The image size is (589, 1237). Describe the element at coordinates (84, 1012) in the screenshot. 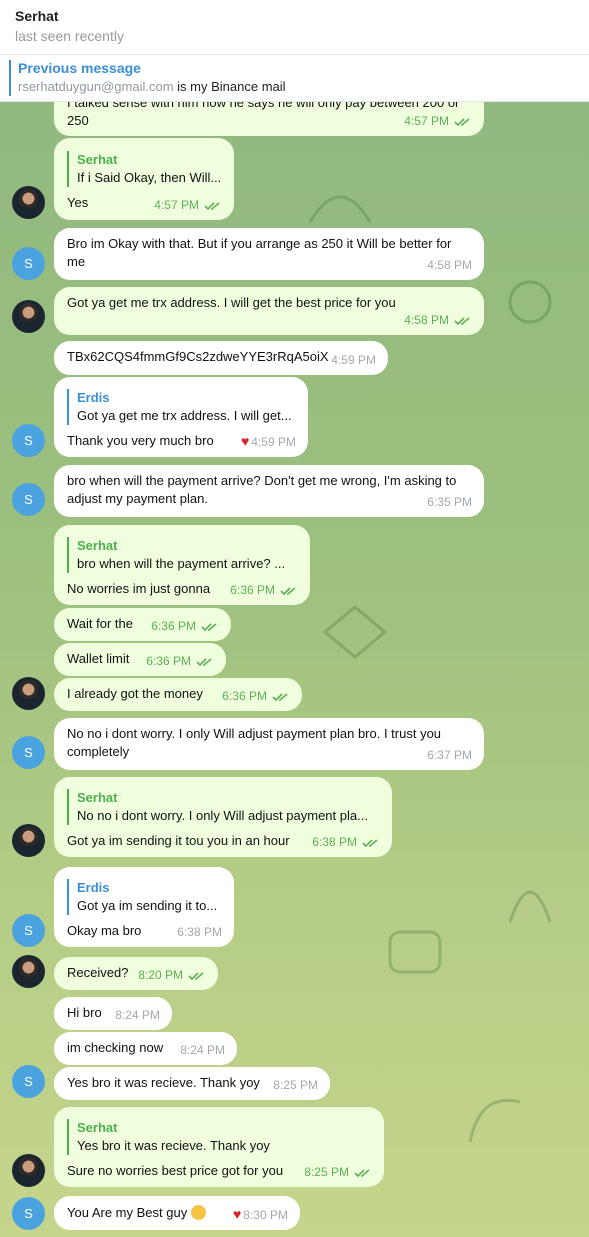

I see `message-text: Hi bro` at that location.